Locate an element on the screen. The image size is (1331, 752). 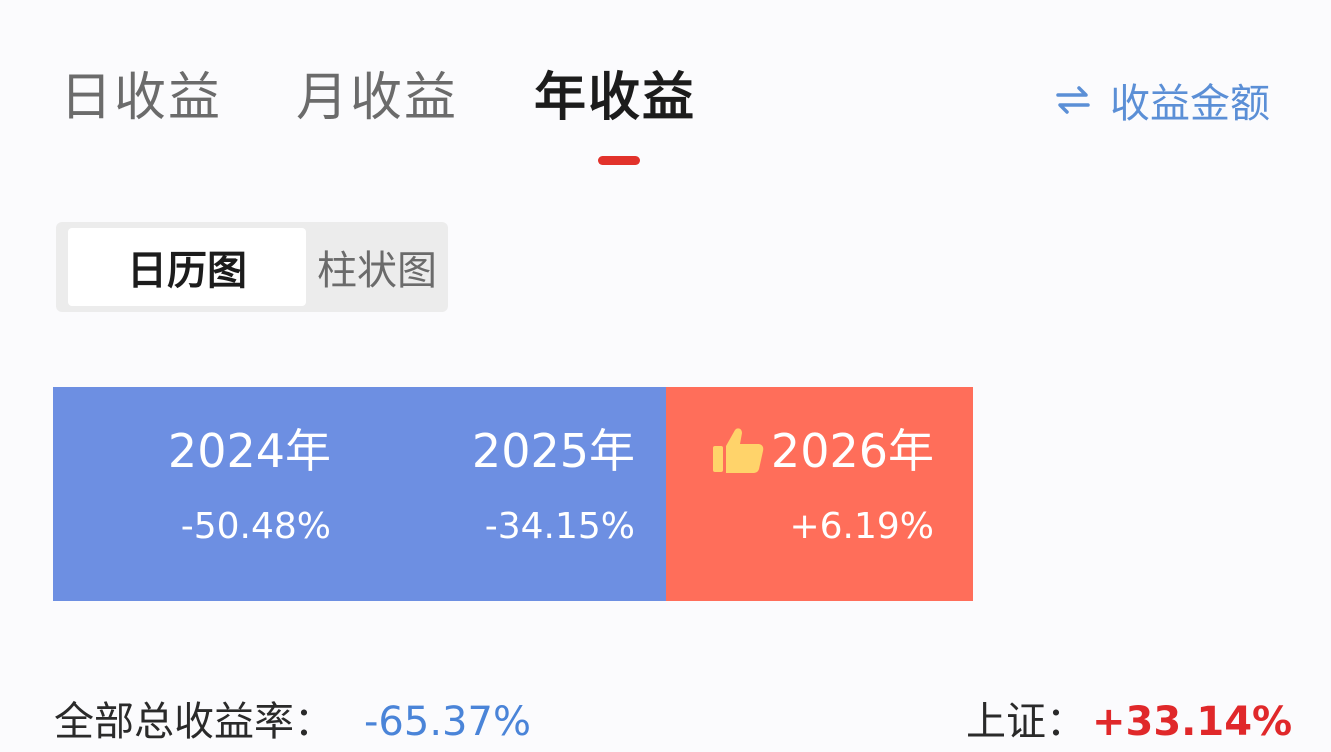
thumbs-up-icon is located at coordinates (738, 450).